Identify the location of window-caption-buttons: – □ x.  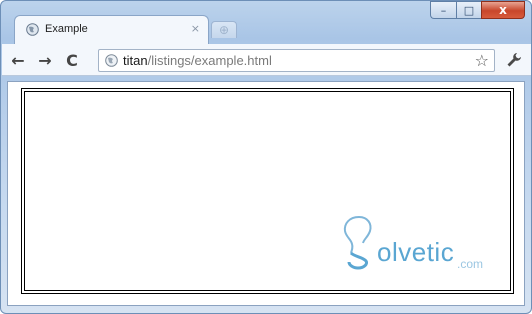
(477, 10).